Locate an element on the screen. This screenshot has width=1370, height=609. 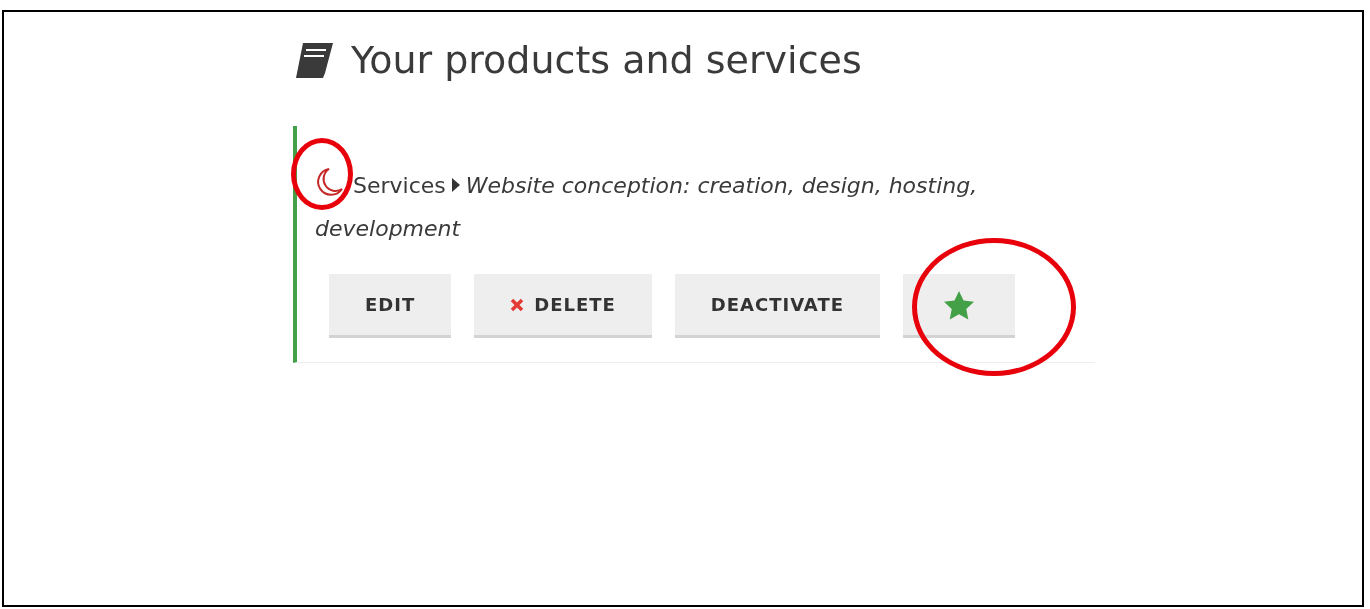
page-title: Your products and services is located at coordinates (606, 60).